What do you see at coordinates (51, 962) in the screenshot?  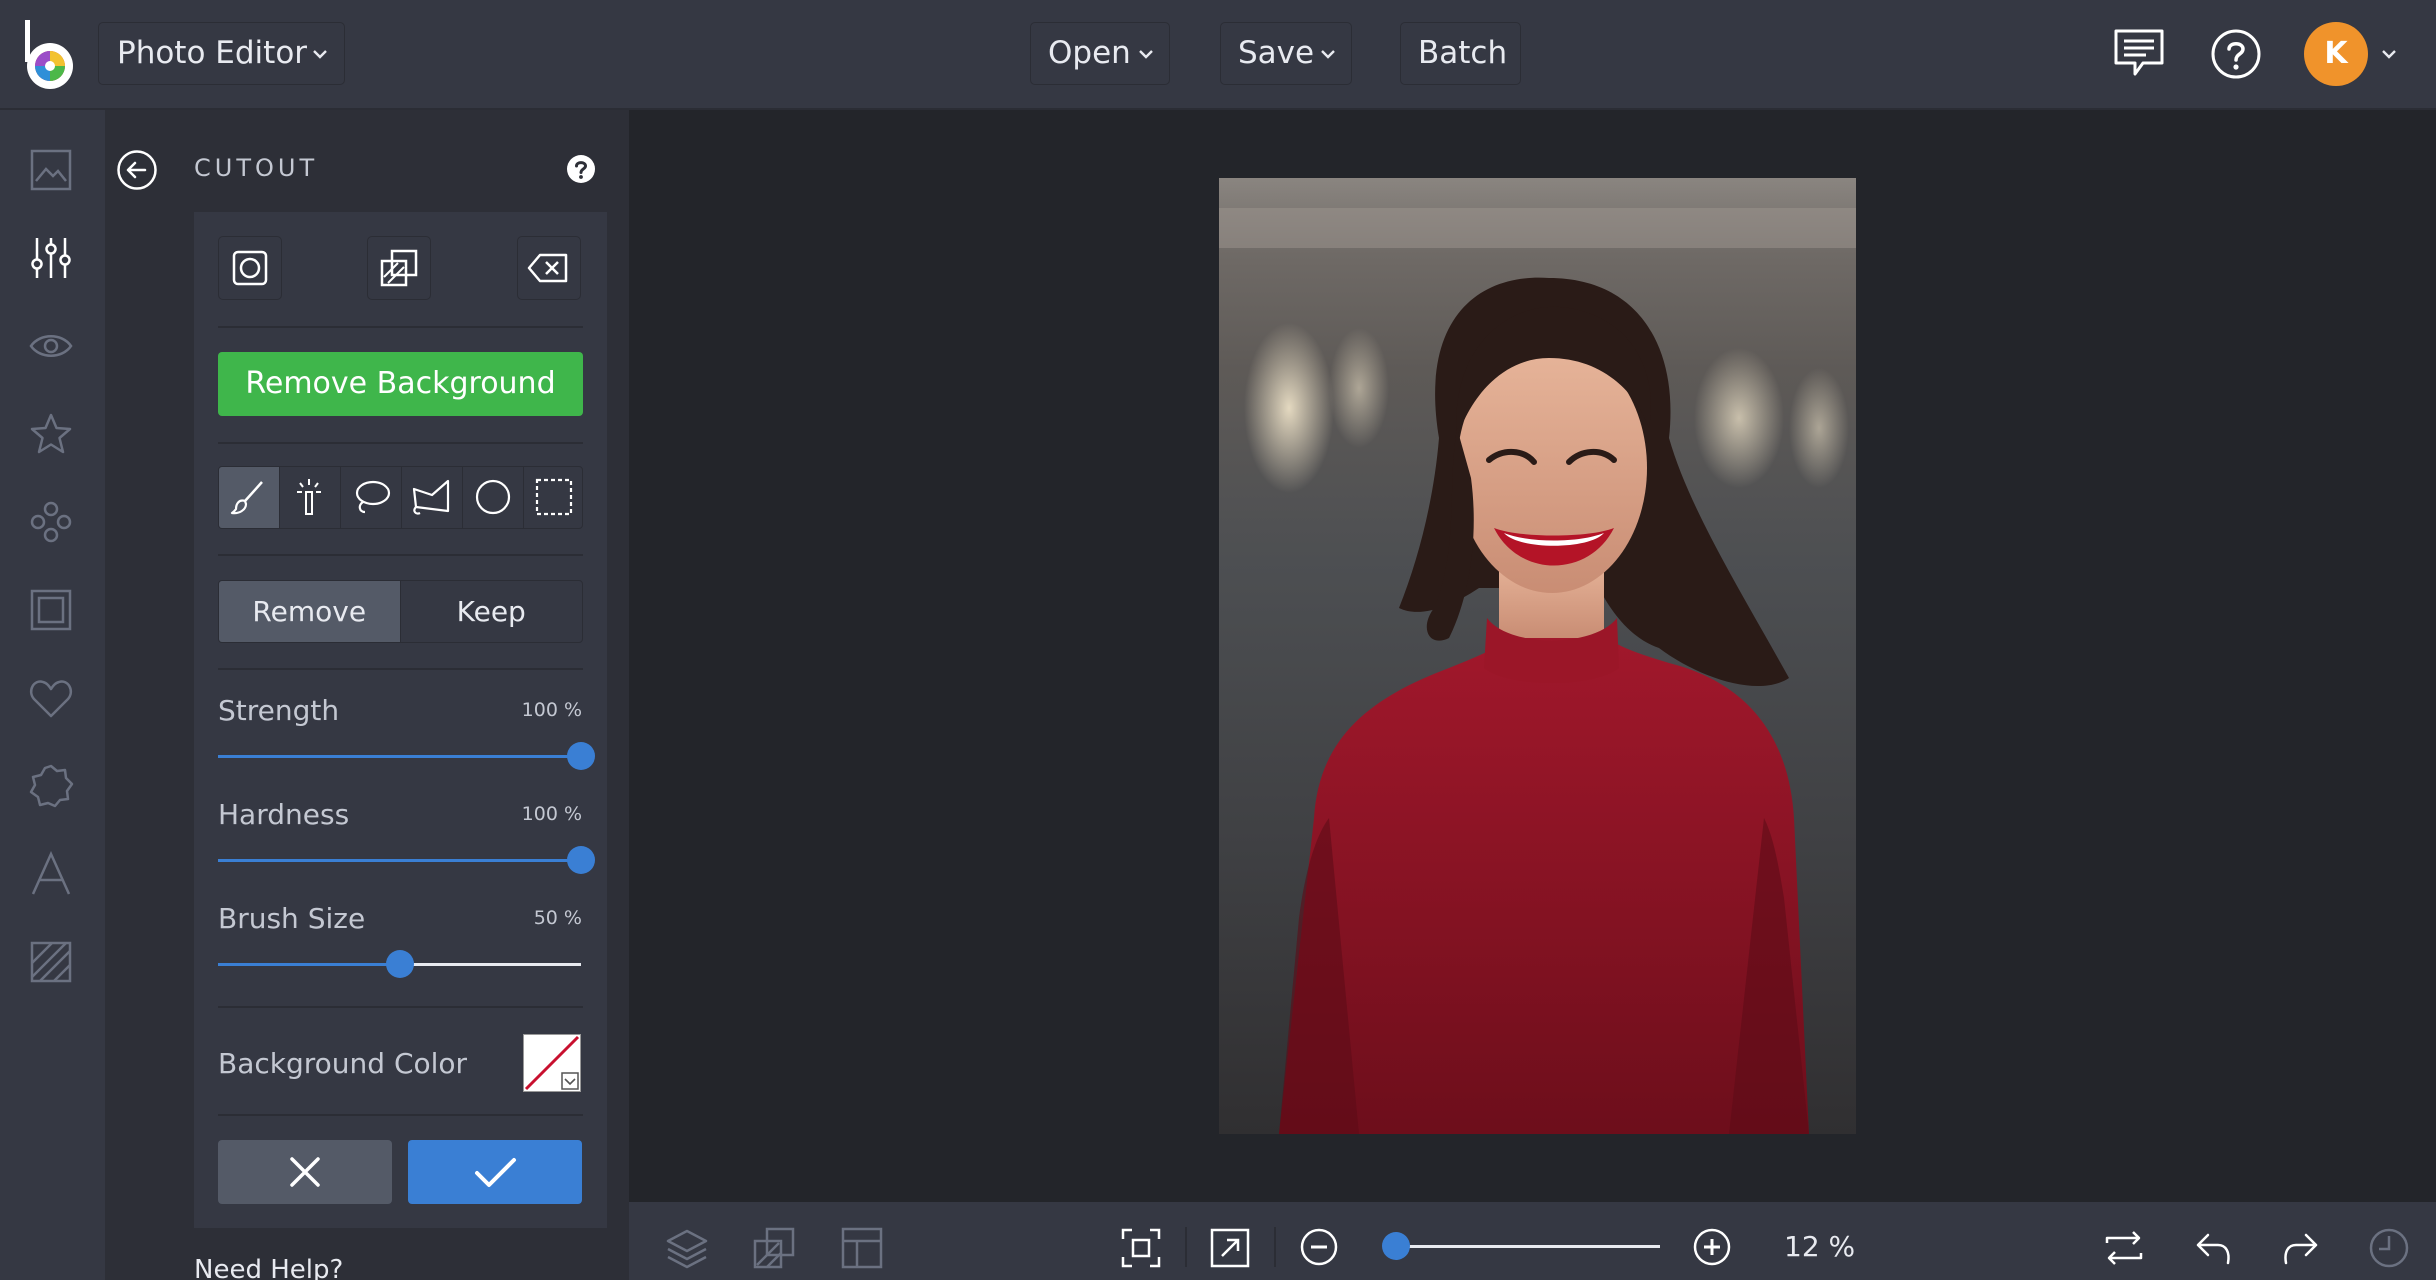 I see `texture-icon` at bounding box center [51, 962].